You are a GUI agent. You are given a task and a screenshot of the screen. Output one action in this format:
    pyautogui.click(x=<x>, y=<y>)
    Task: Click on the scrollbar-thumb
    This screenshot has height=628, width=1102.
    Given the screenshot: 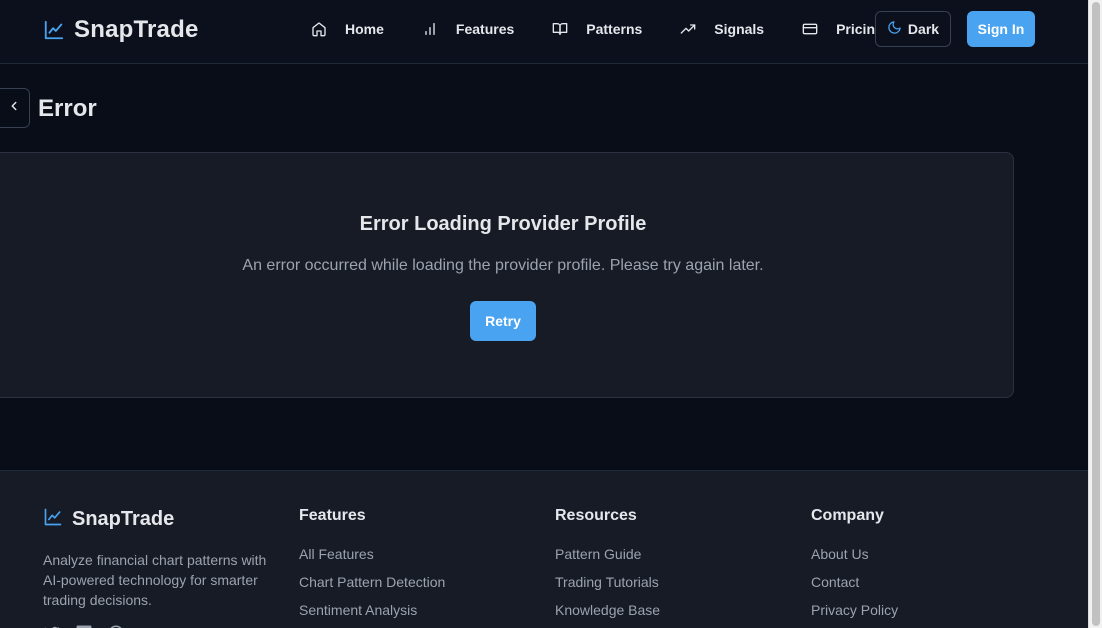 What is the action you would take?
    pyautogui.click(x=1096, y=314)
    